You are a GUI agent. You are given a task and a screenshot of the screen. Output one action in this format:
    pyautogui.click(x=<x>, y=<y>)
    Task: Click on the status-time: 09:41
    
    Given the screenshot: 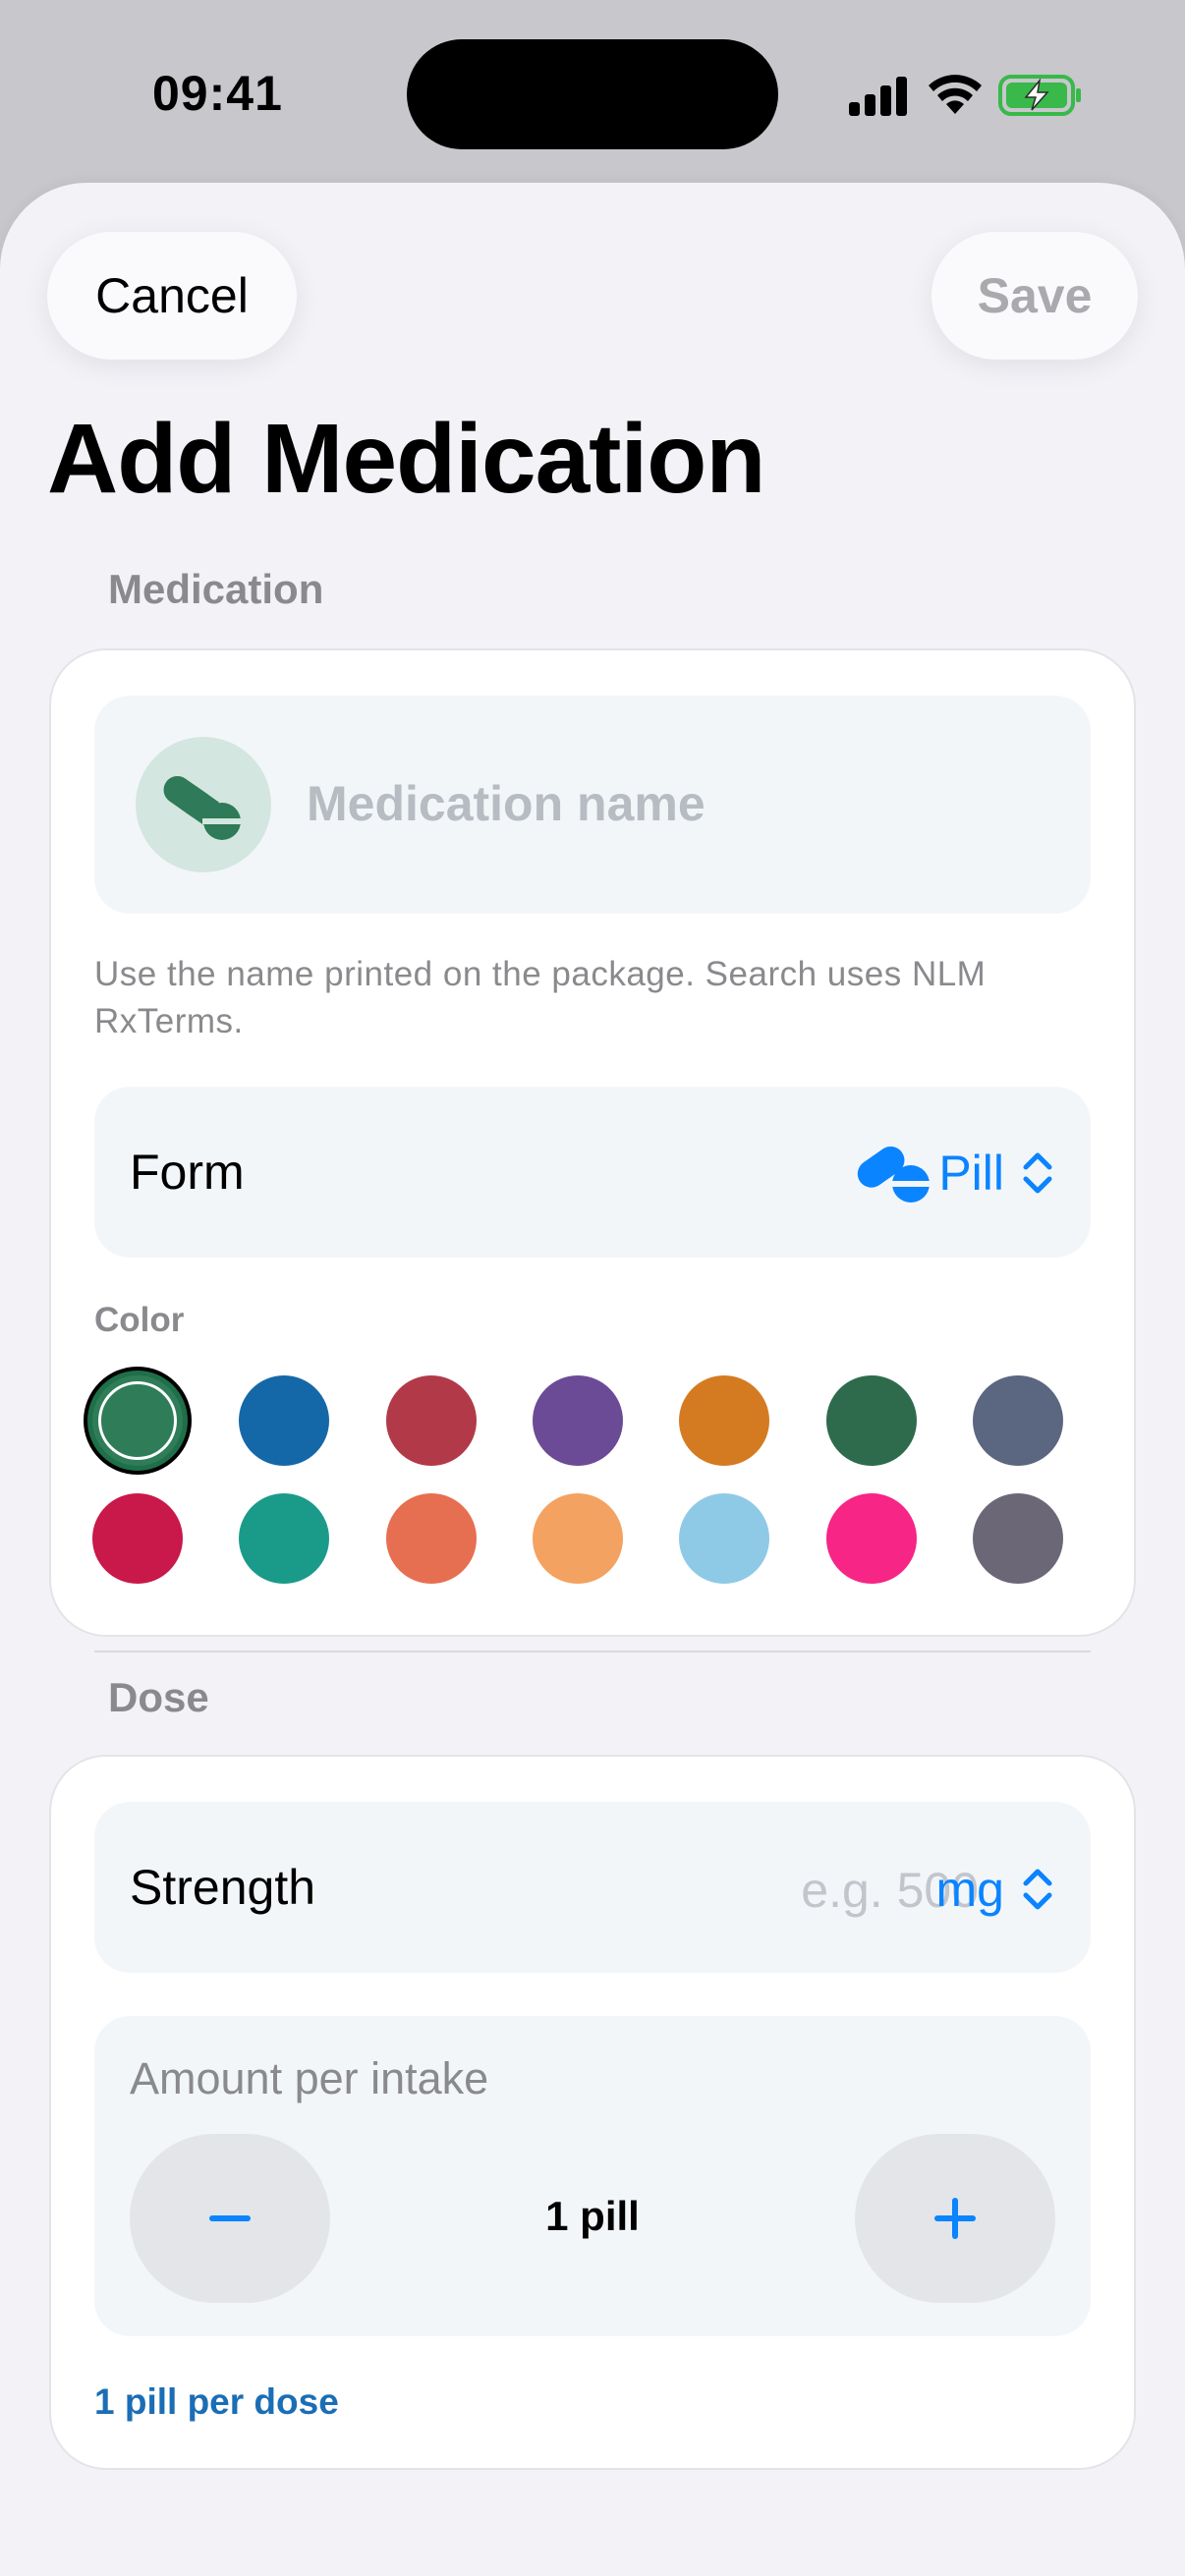 What is the action you would take?
    pyautogui.click(x=217, y=93)
    